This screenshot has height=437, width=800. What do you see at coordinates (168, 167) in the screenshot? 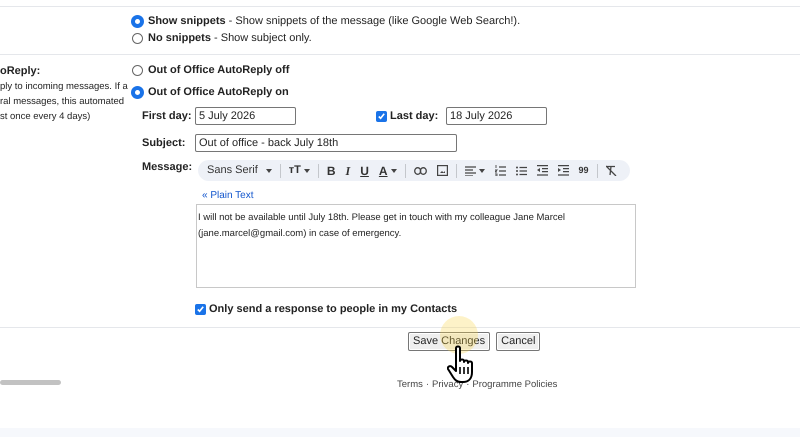
I see `field-label: Message:` at bounding box center [168, 167].